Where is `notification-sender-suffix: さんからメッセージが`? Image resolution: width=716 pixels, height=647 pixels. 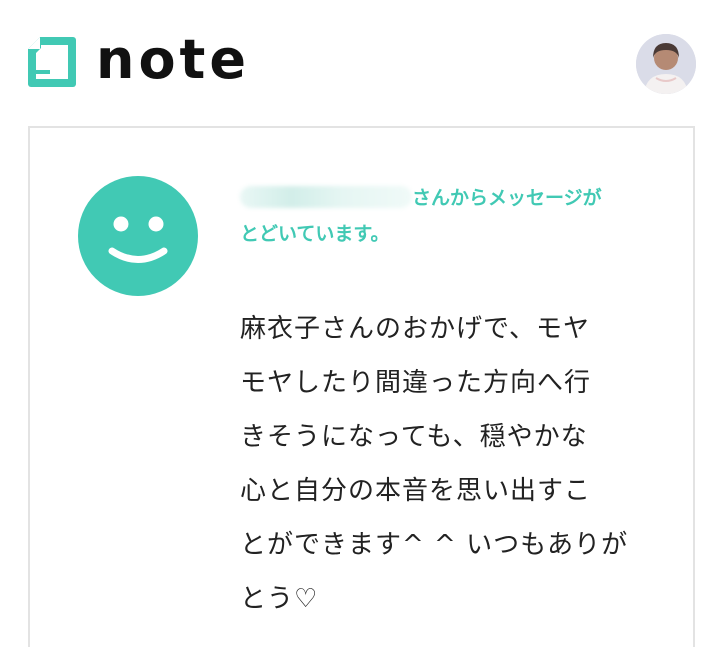 notification-sender-suffix: さんからメッセージが is located at coordinates (507, 198).